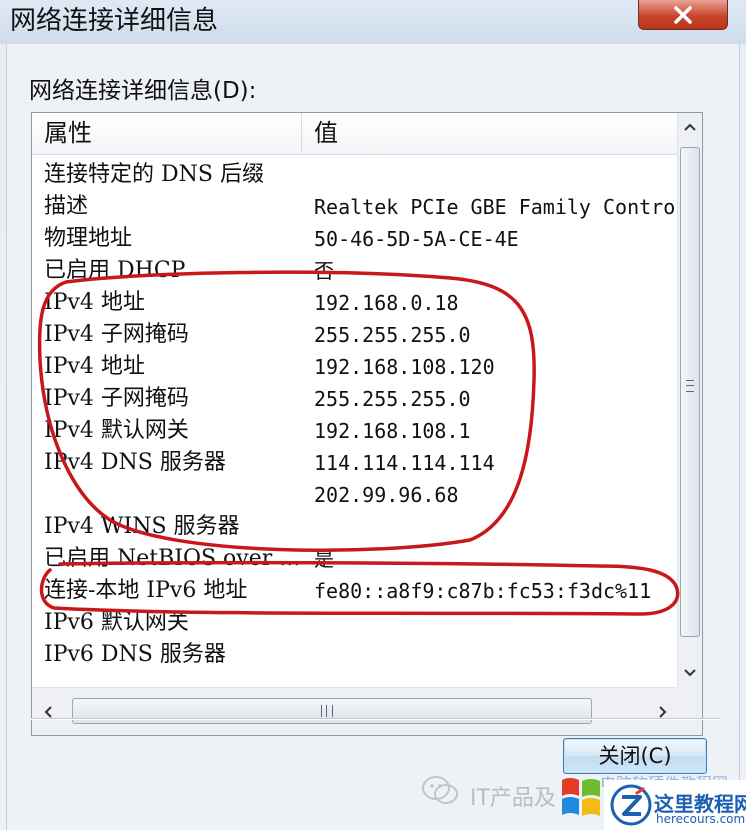  I want to click on table-row: 连接特定的 DNS 后缀, so click(355, 175).